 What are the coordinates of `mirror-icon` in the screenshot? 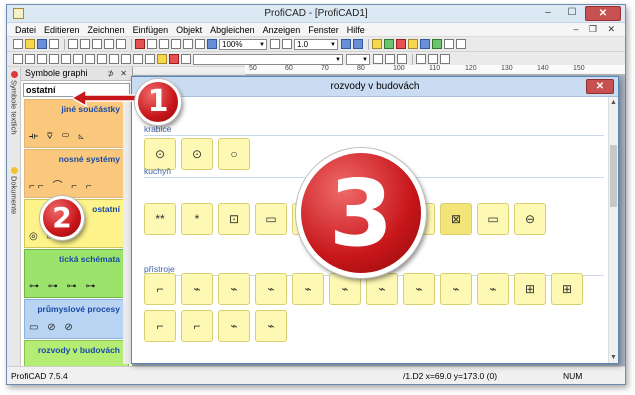 It's located at (164, 44).